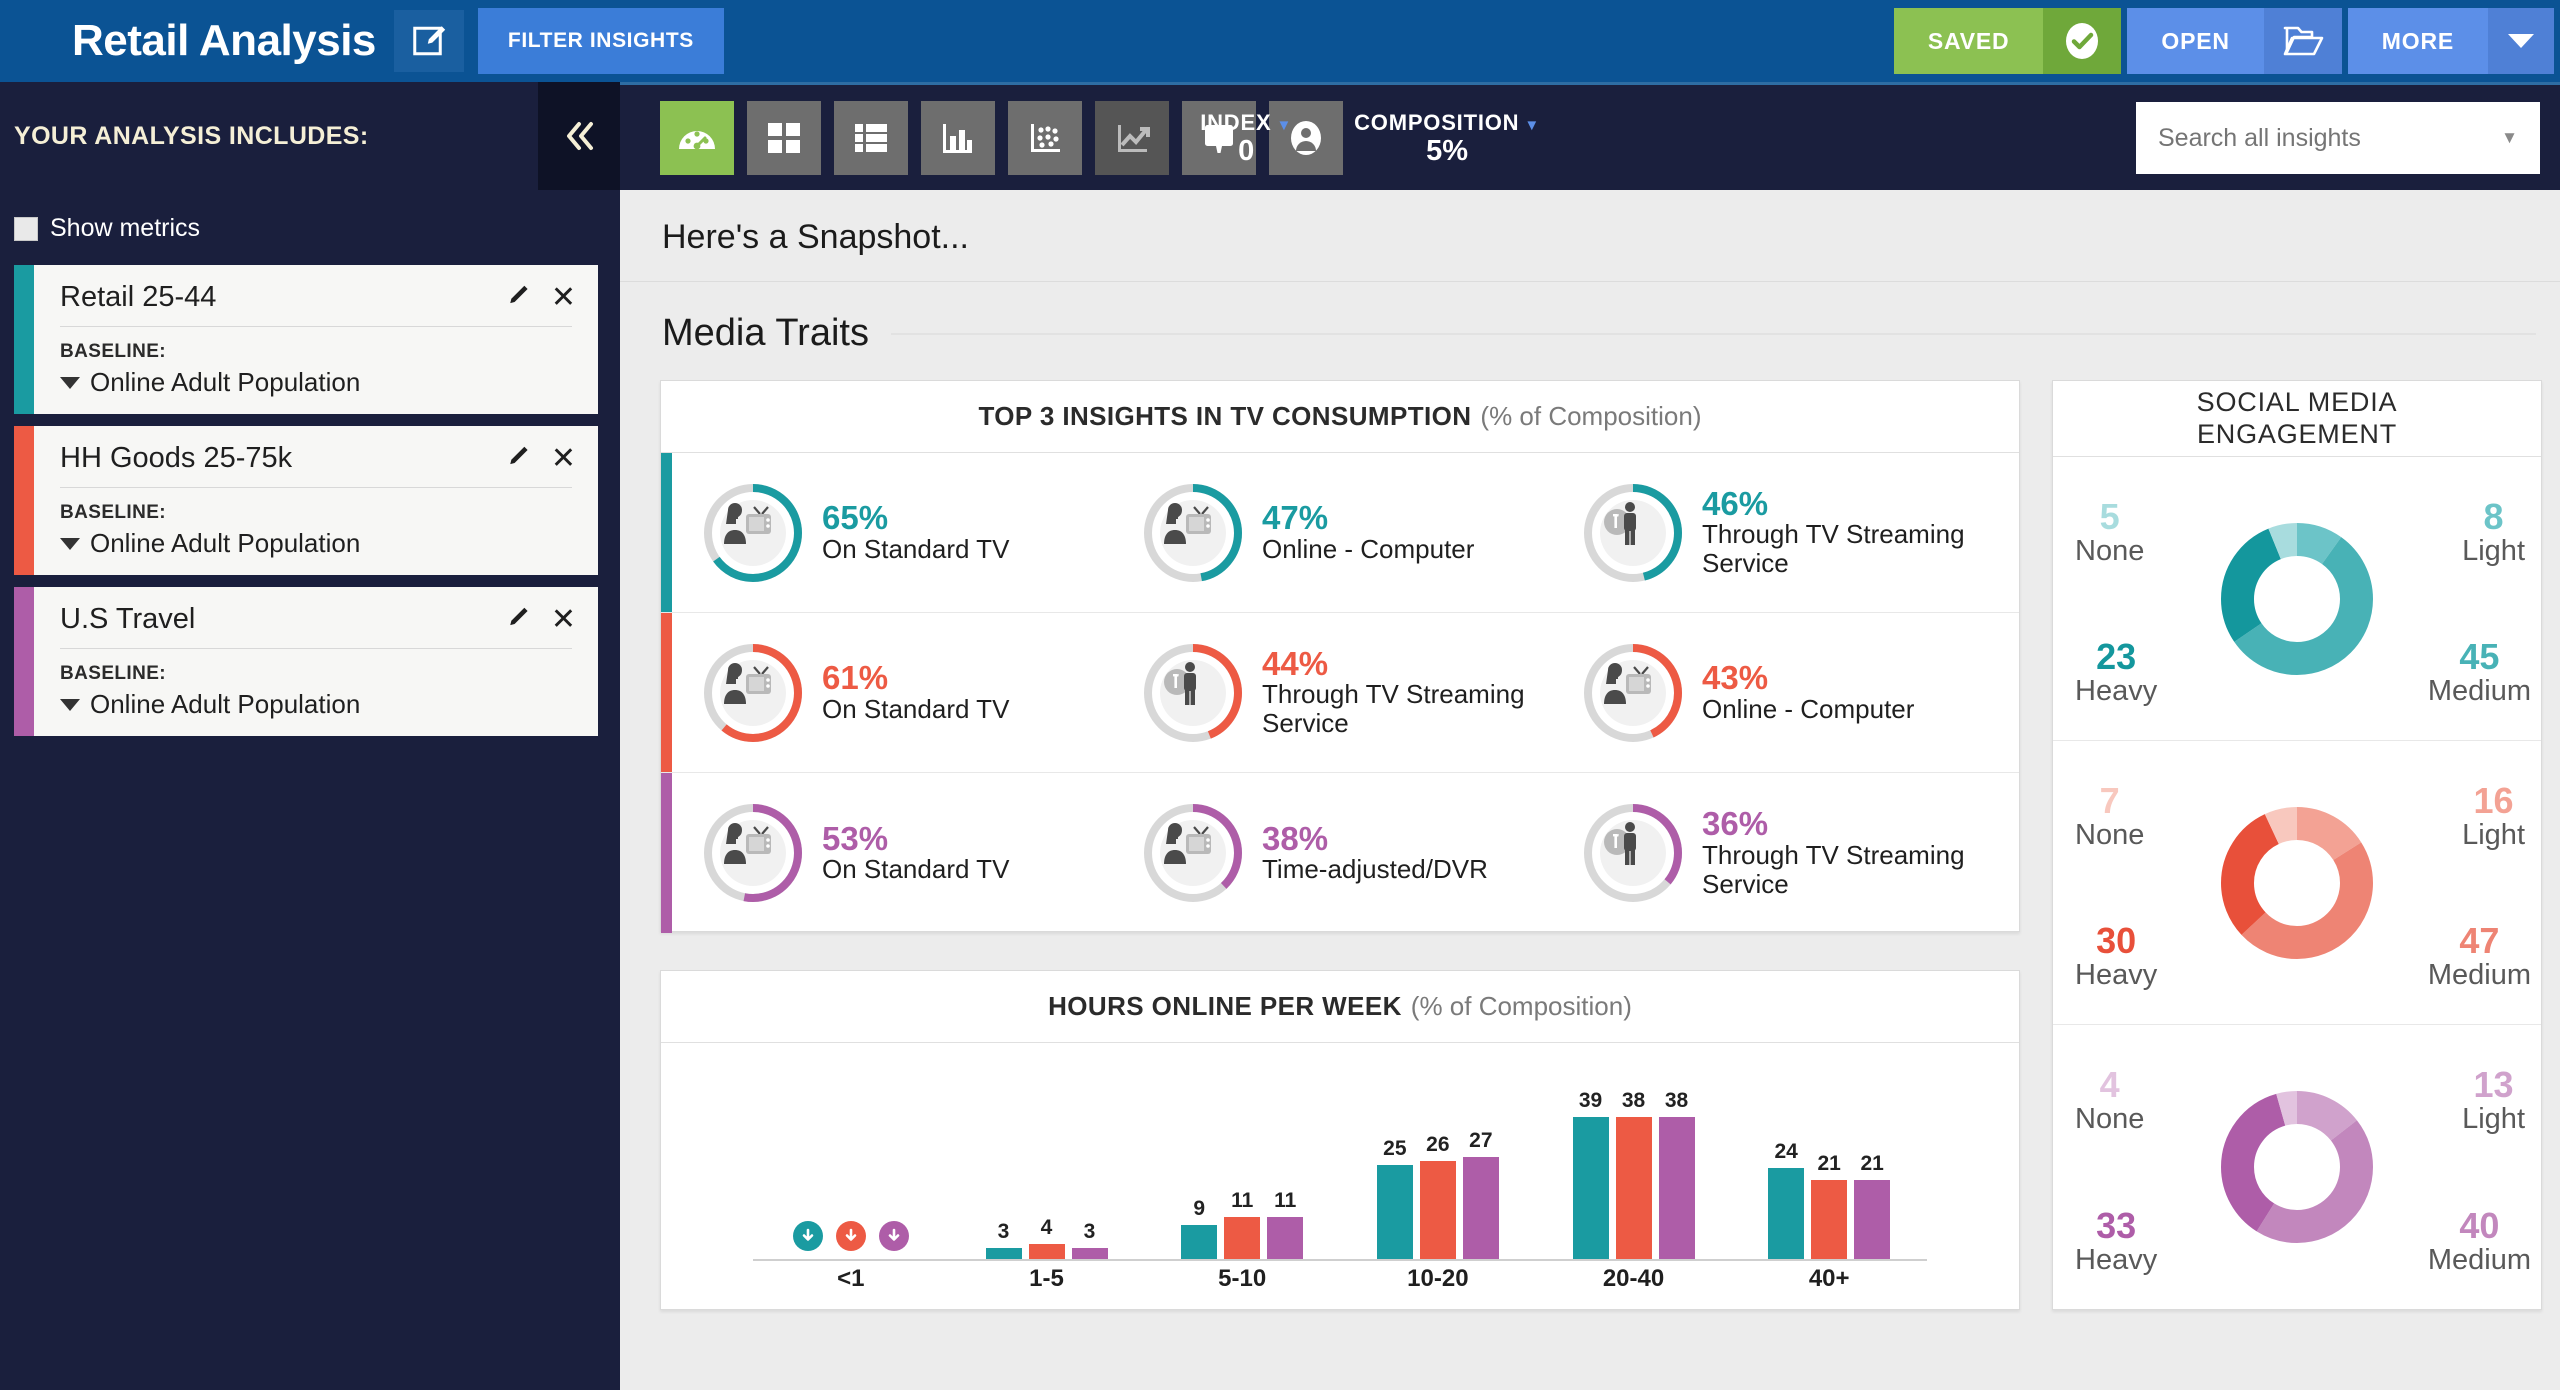  Describe the element at coordinates (1590, 1174) in the screenshot. I see `bar-item: 39` at that location.